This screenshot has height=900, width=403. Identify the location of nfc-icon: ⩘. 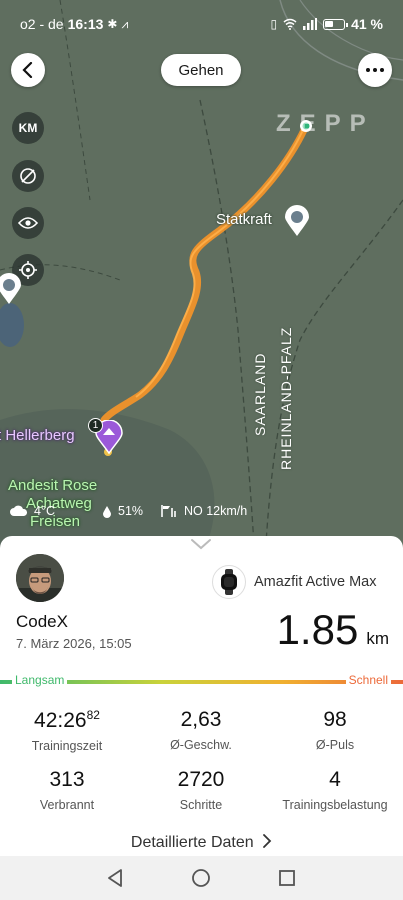
(125, 23).